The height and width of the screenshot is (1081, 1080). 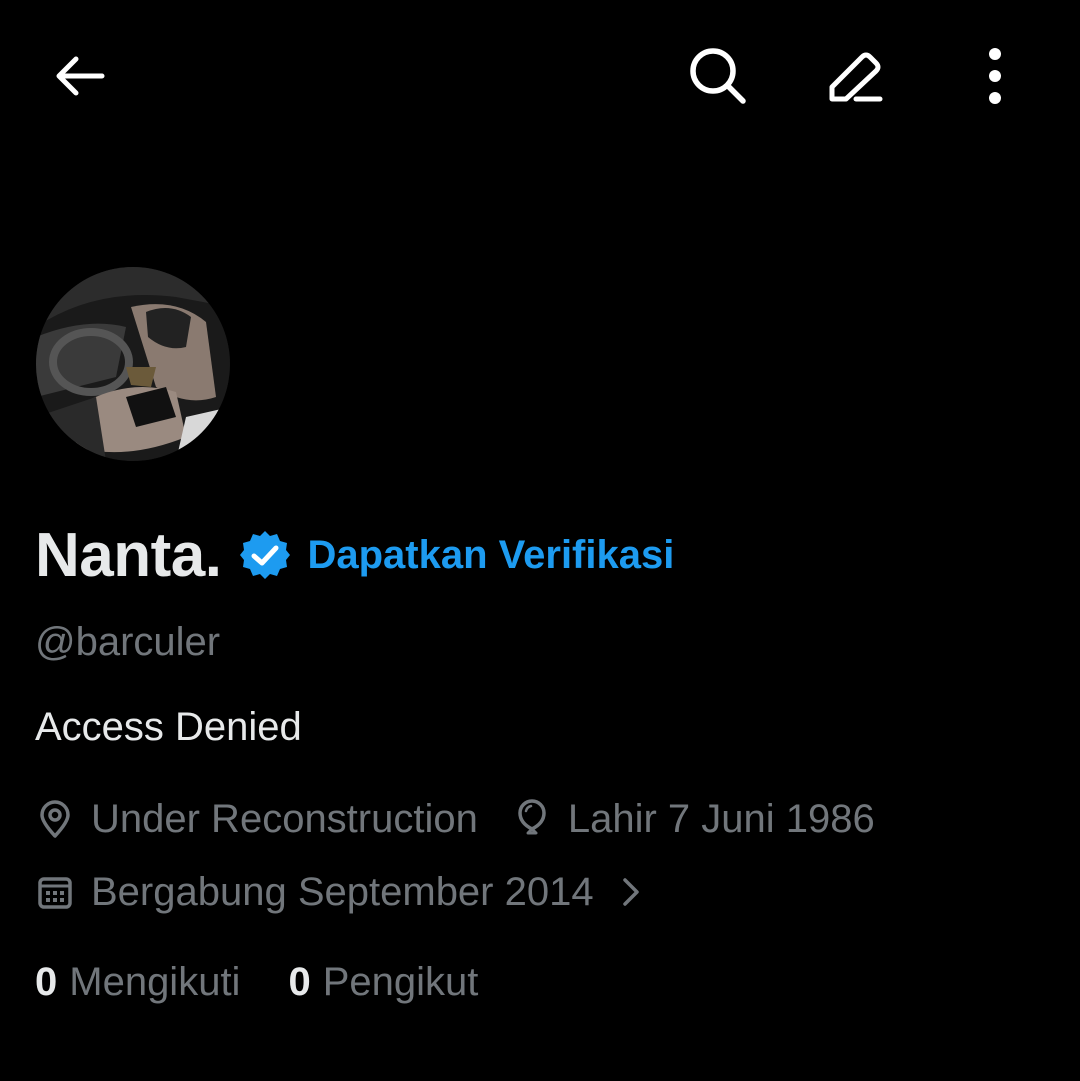 I want to click on more-options-button, so click(x=995, y=76).